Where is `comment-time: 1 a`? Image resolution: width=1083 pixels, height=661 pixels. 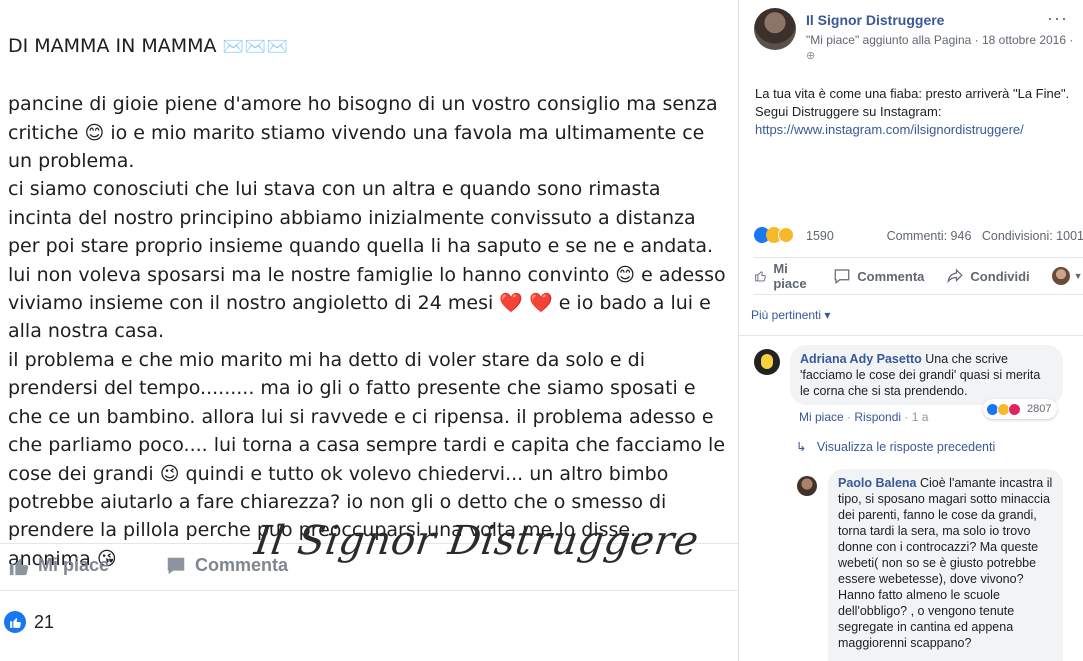
comment-time: 1 a is located at coordinates (920, 417).